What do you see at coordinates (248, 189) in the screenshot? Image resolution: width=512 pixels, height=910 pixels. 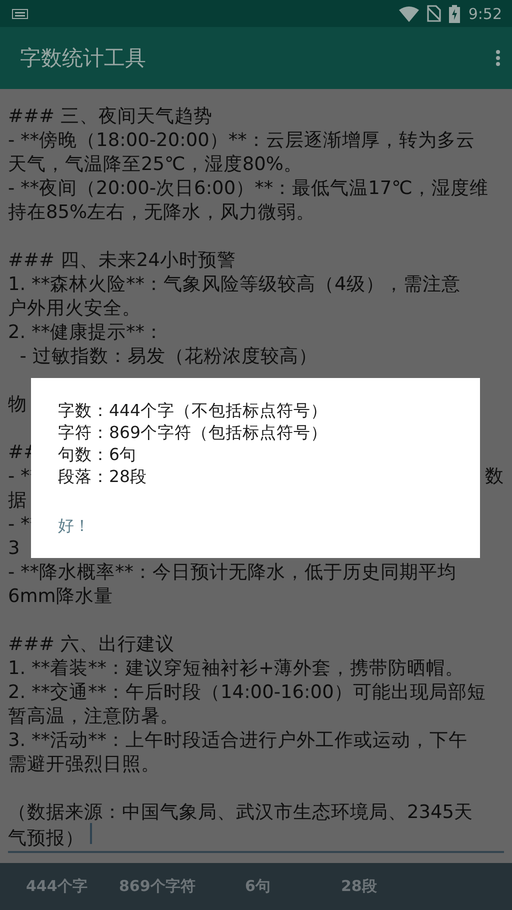 I see `editor-text-line: - **夜间（20:00-次日6:00）**：最低气温17℃，湿度维` at bounding box center [248, 189].